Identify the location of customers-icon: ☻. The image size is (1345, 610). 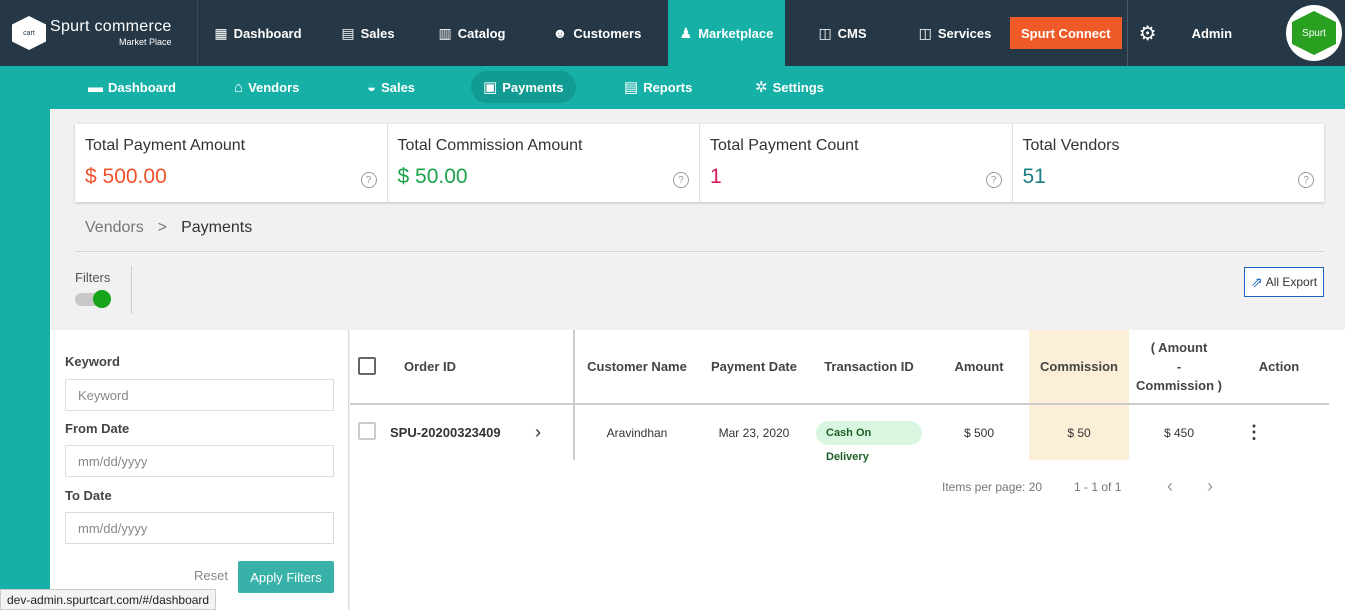
(560, 33).